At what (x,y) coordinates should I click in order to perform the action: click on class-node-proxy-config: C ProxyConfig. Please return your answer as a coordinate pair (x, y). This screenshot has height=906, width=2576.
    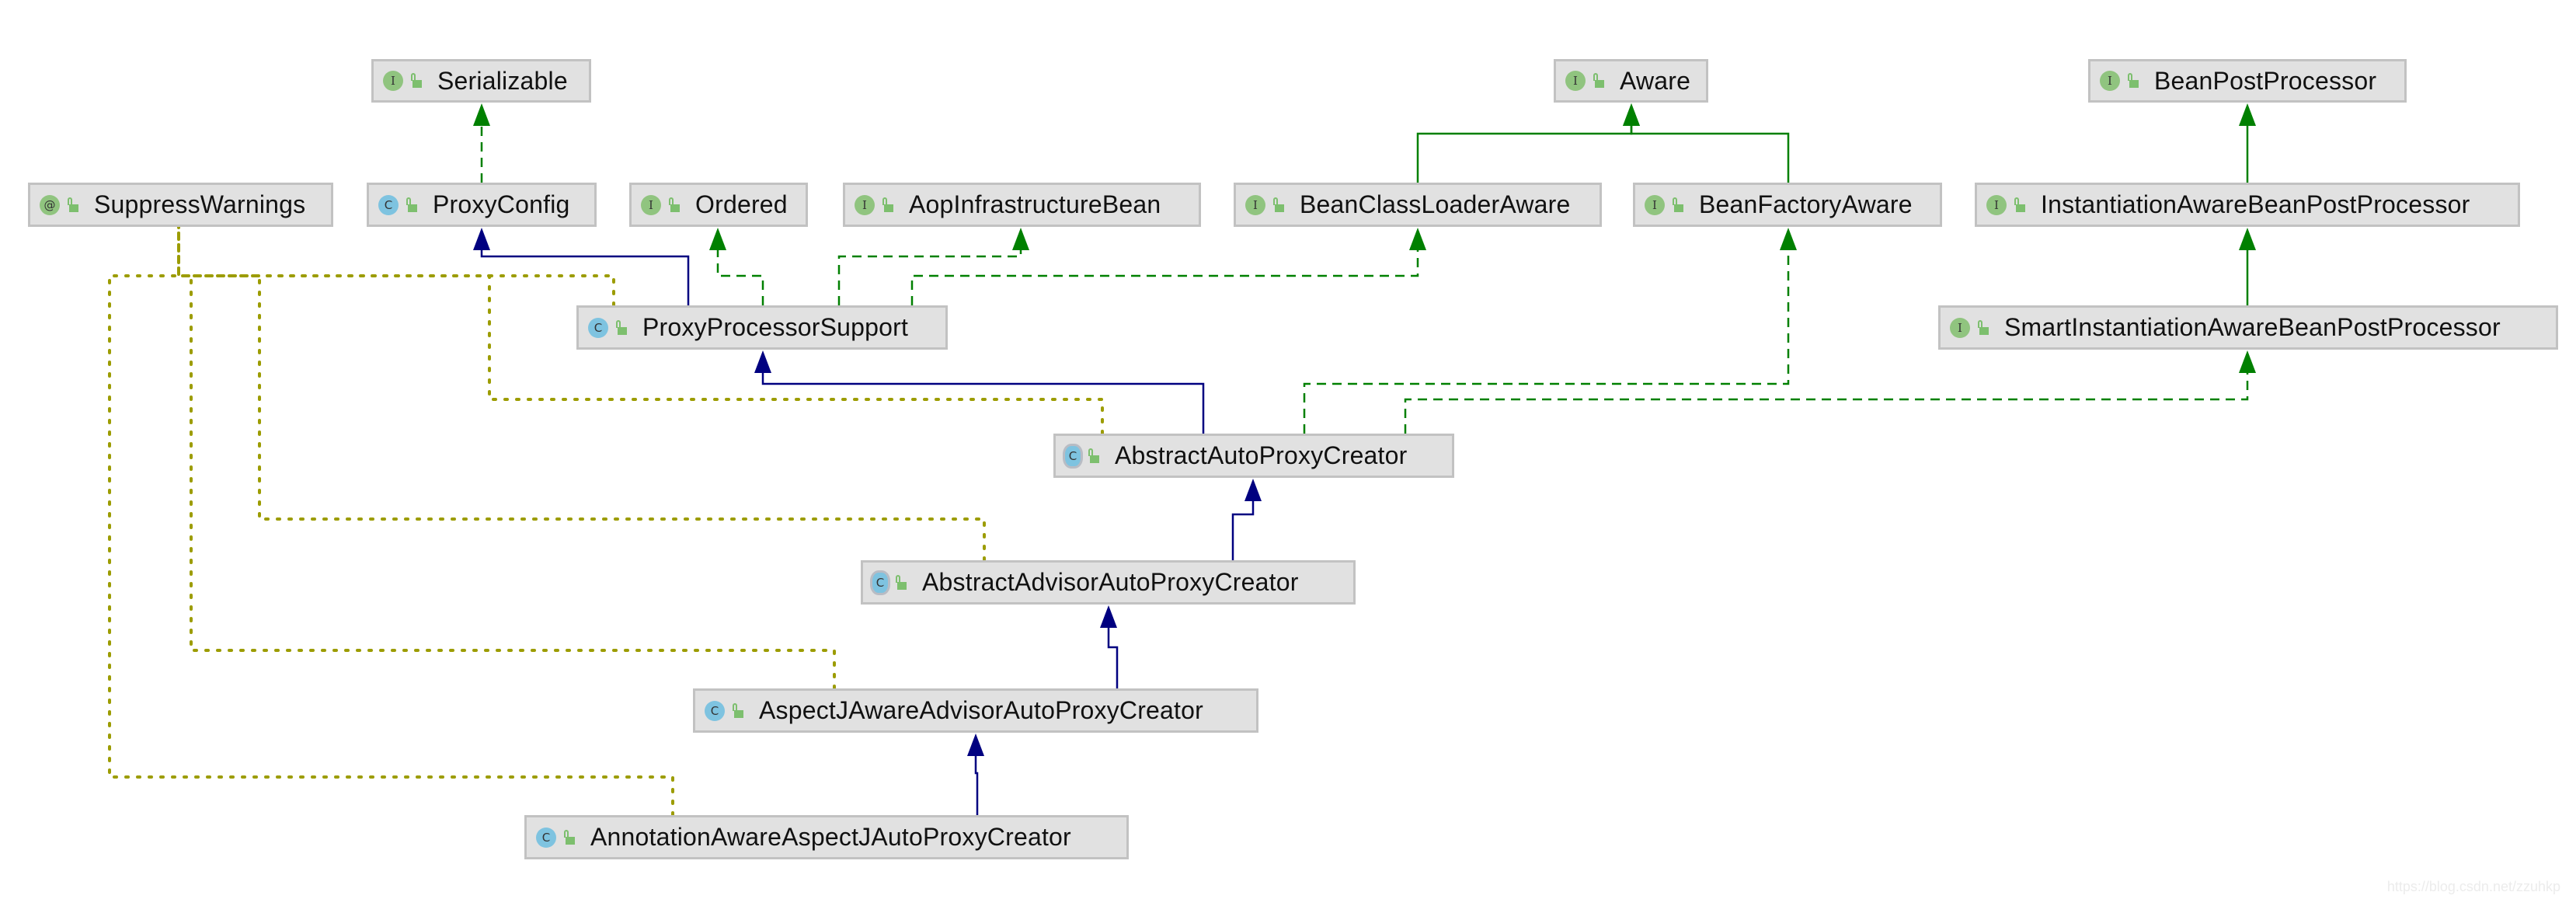
    Looking at the image, I should click on (482, 205).